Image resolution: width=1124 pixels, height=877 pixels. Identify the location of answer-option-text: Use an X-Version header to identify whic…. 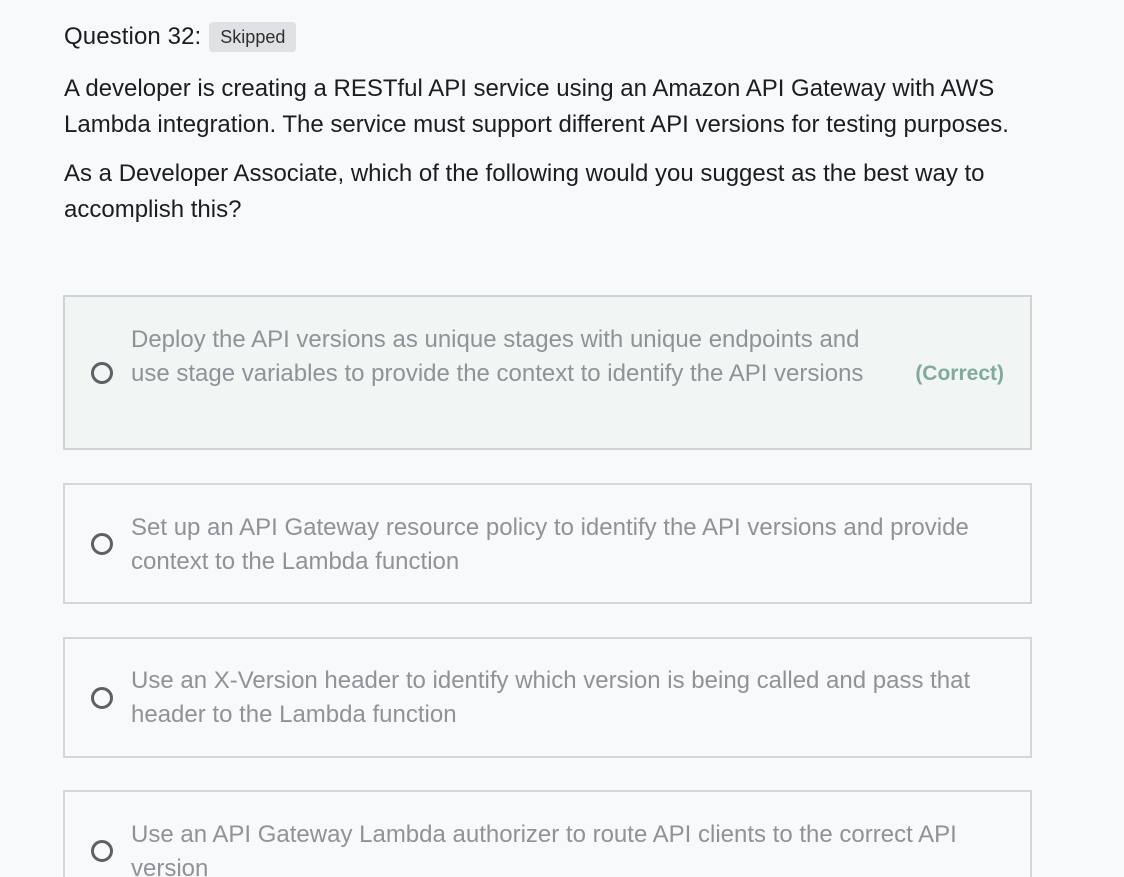
(551, 697).